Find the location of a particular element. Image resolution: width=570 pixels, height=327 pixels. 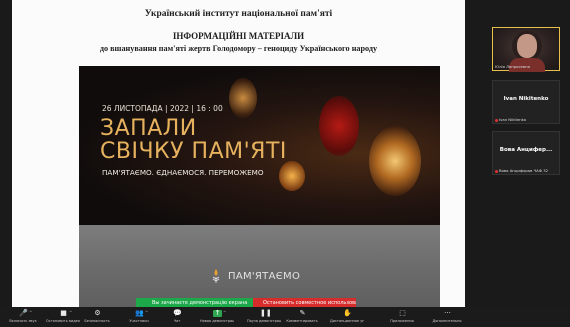

poster-headline-line2: СВІЧКУ ПАМ'ЯТІ is located at coordinates (193, 151).